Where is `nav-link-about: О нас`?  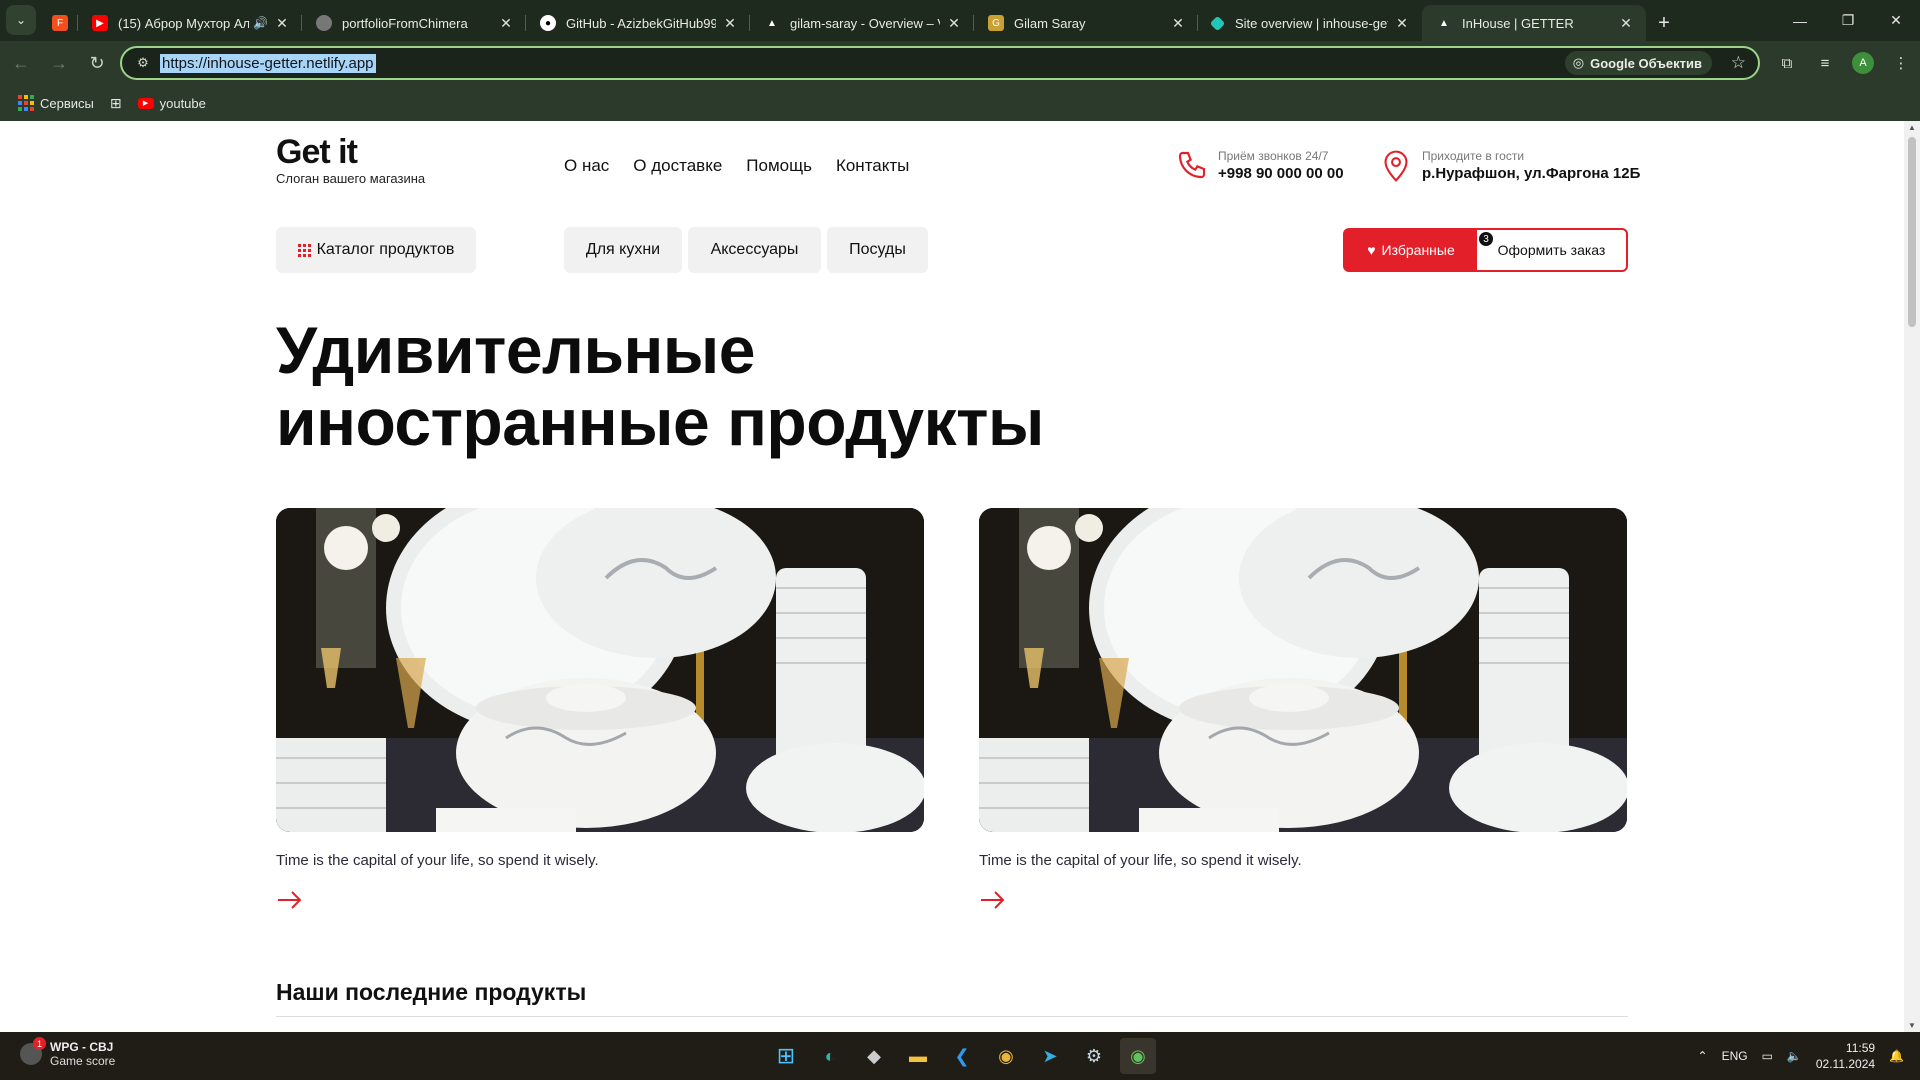 nav-link-about: О нас is located at coordinates (586, 166).